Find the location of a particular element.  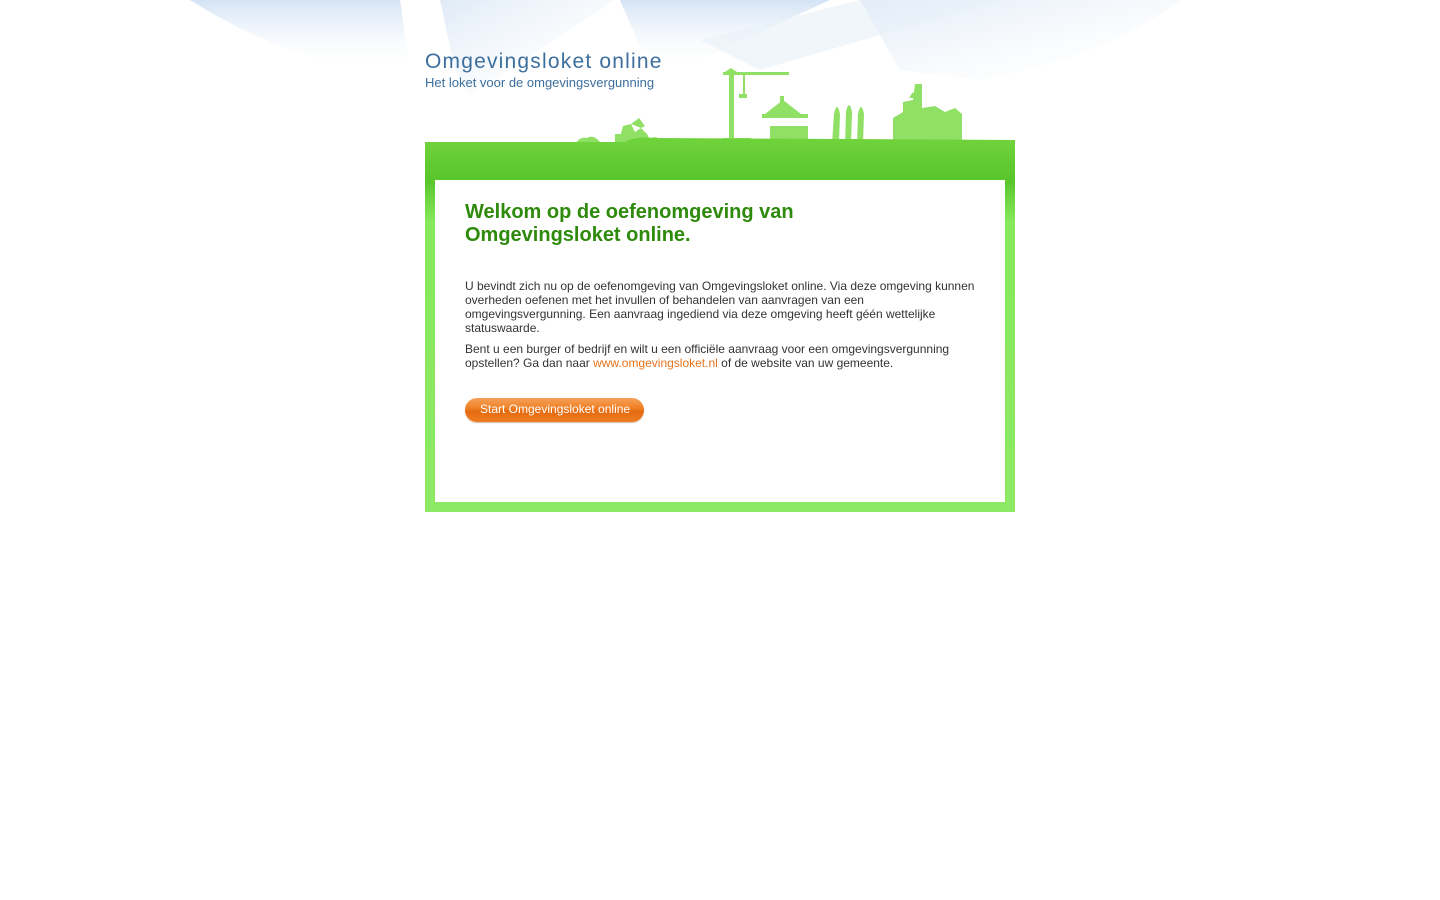

omgevingsloket-link: www.omgevingsloket.nl is located at coordinates (655, 363).